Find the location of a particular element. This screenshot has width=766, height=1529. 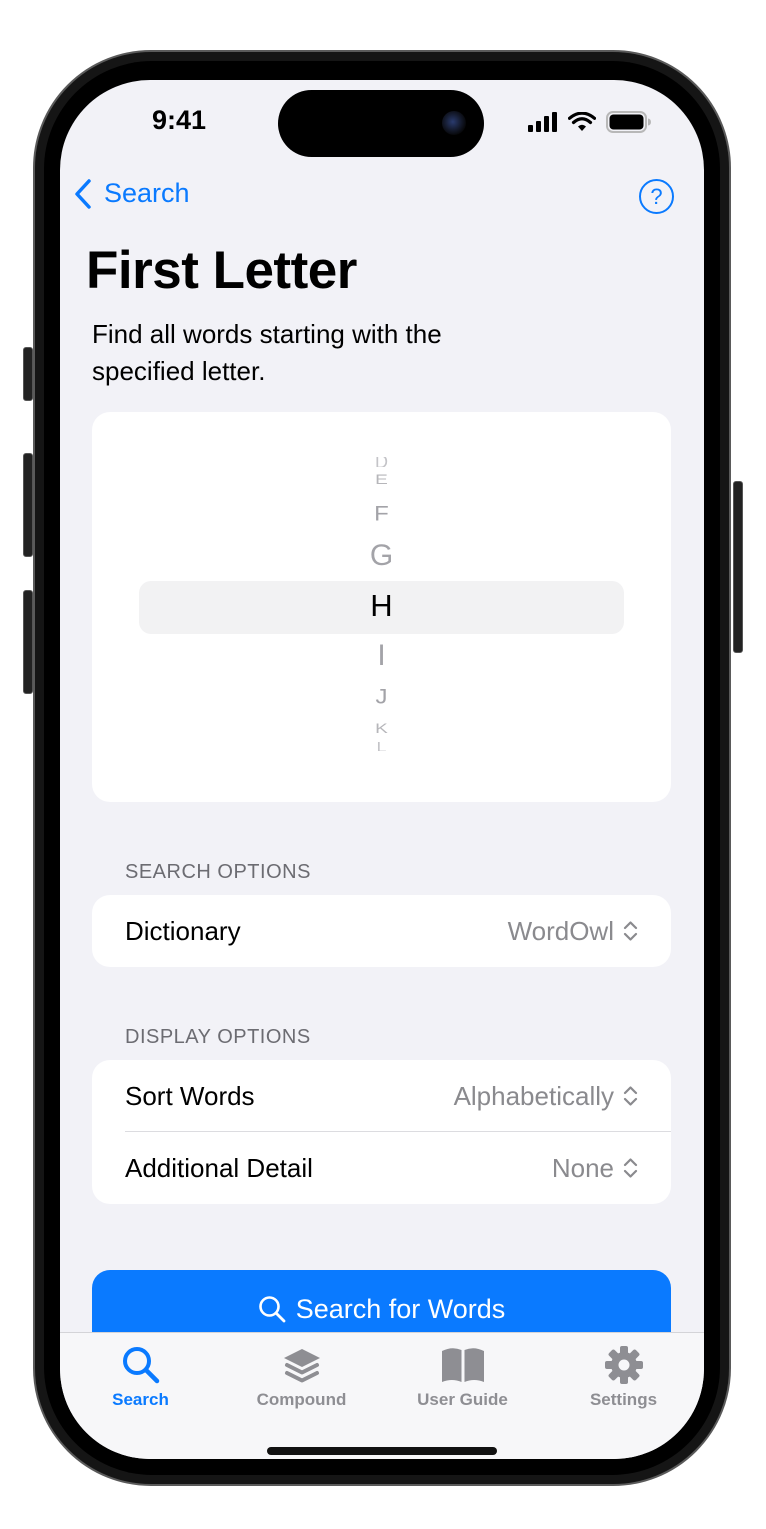

dictionary-label: Dictionary is located at coordinates (183, 930).